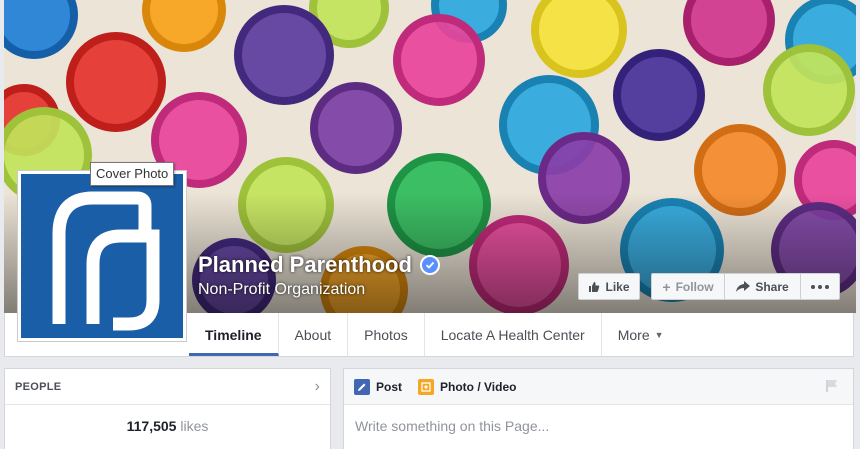 This screenshot has height=449, width=860. I want to click on people-card: PEOPLE › 117,505 likes, so click(167, 408).